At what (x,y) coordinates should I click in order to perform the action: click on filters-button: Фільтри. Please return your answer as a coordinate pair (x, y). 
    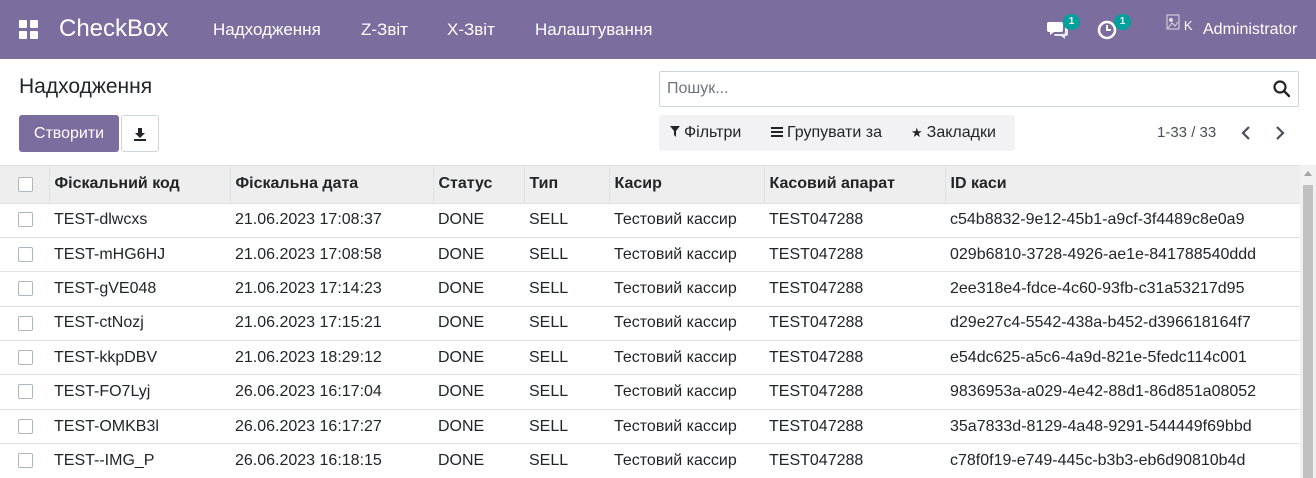
    Looking at the image, I should click on (705, 133).